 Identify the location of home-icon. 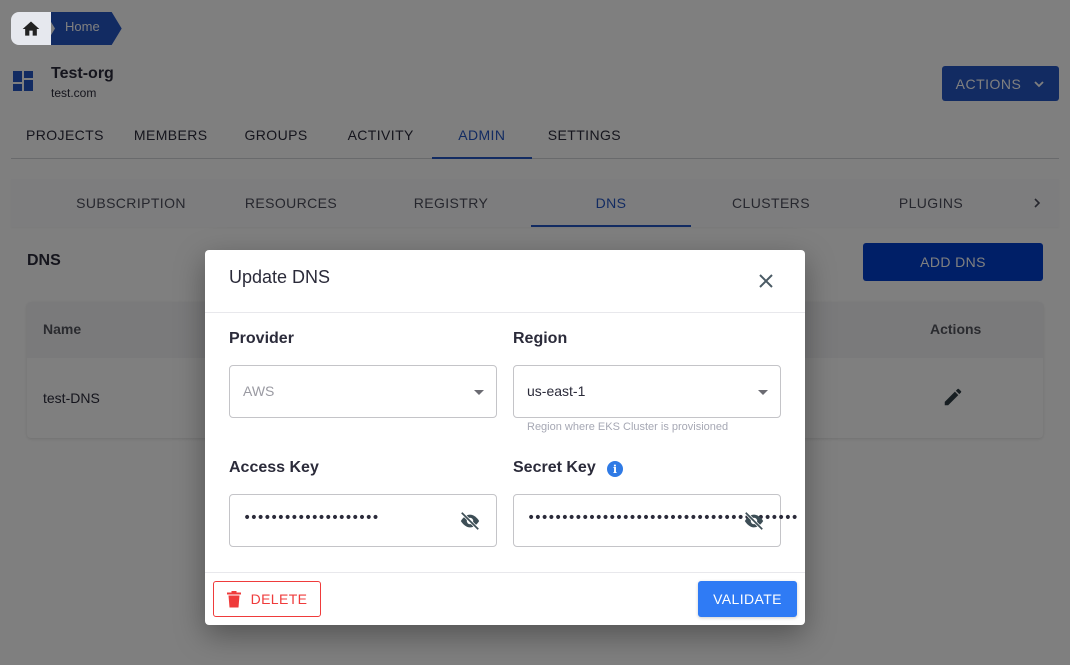
(31, 28).